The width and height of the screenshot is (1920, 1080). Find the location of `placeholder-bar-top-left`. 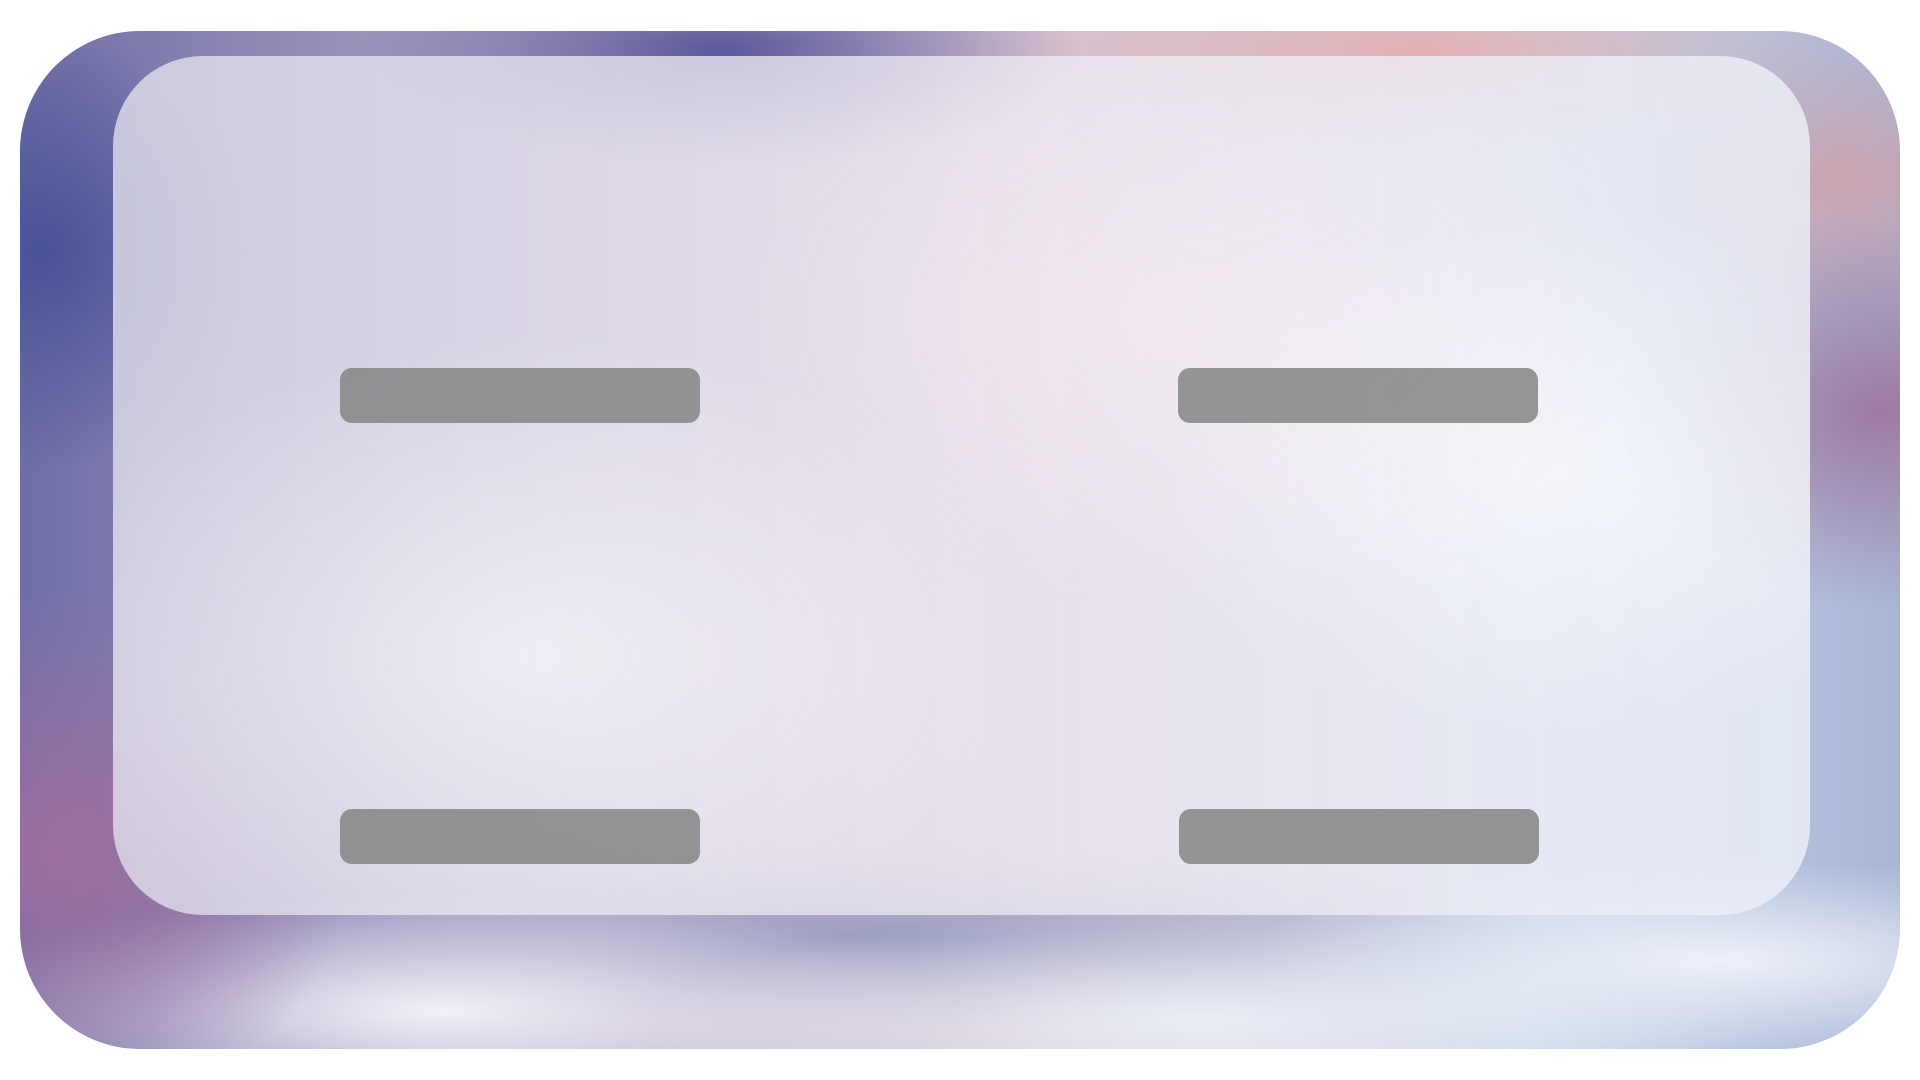

placeholder-bar-top-left is located at coordinates (520, 395).